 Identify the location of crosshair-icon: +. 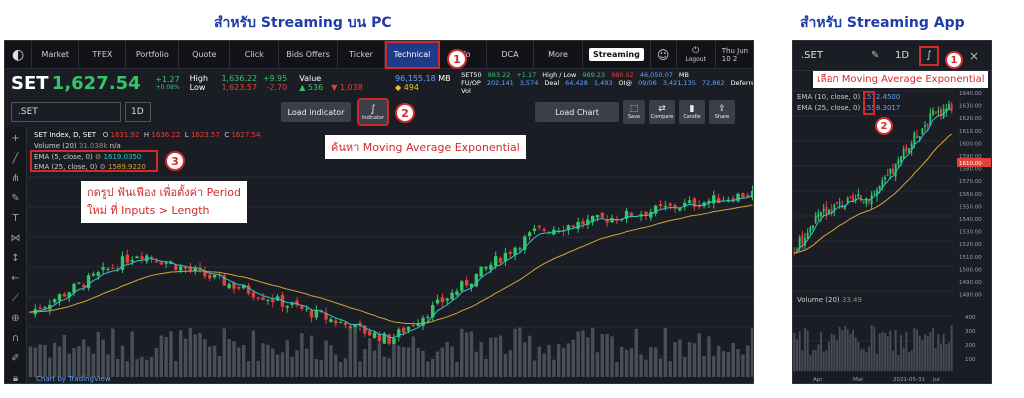
(16, 138).